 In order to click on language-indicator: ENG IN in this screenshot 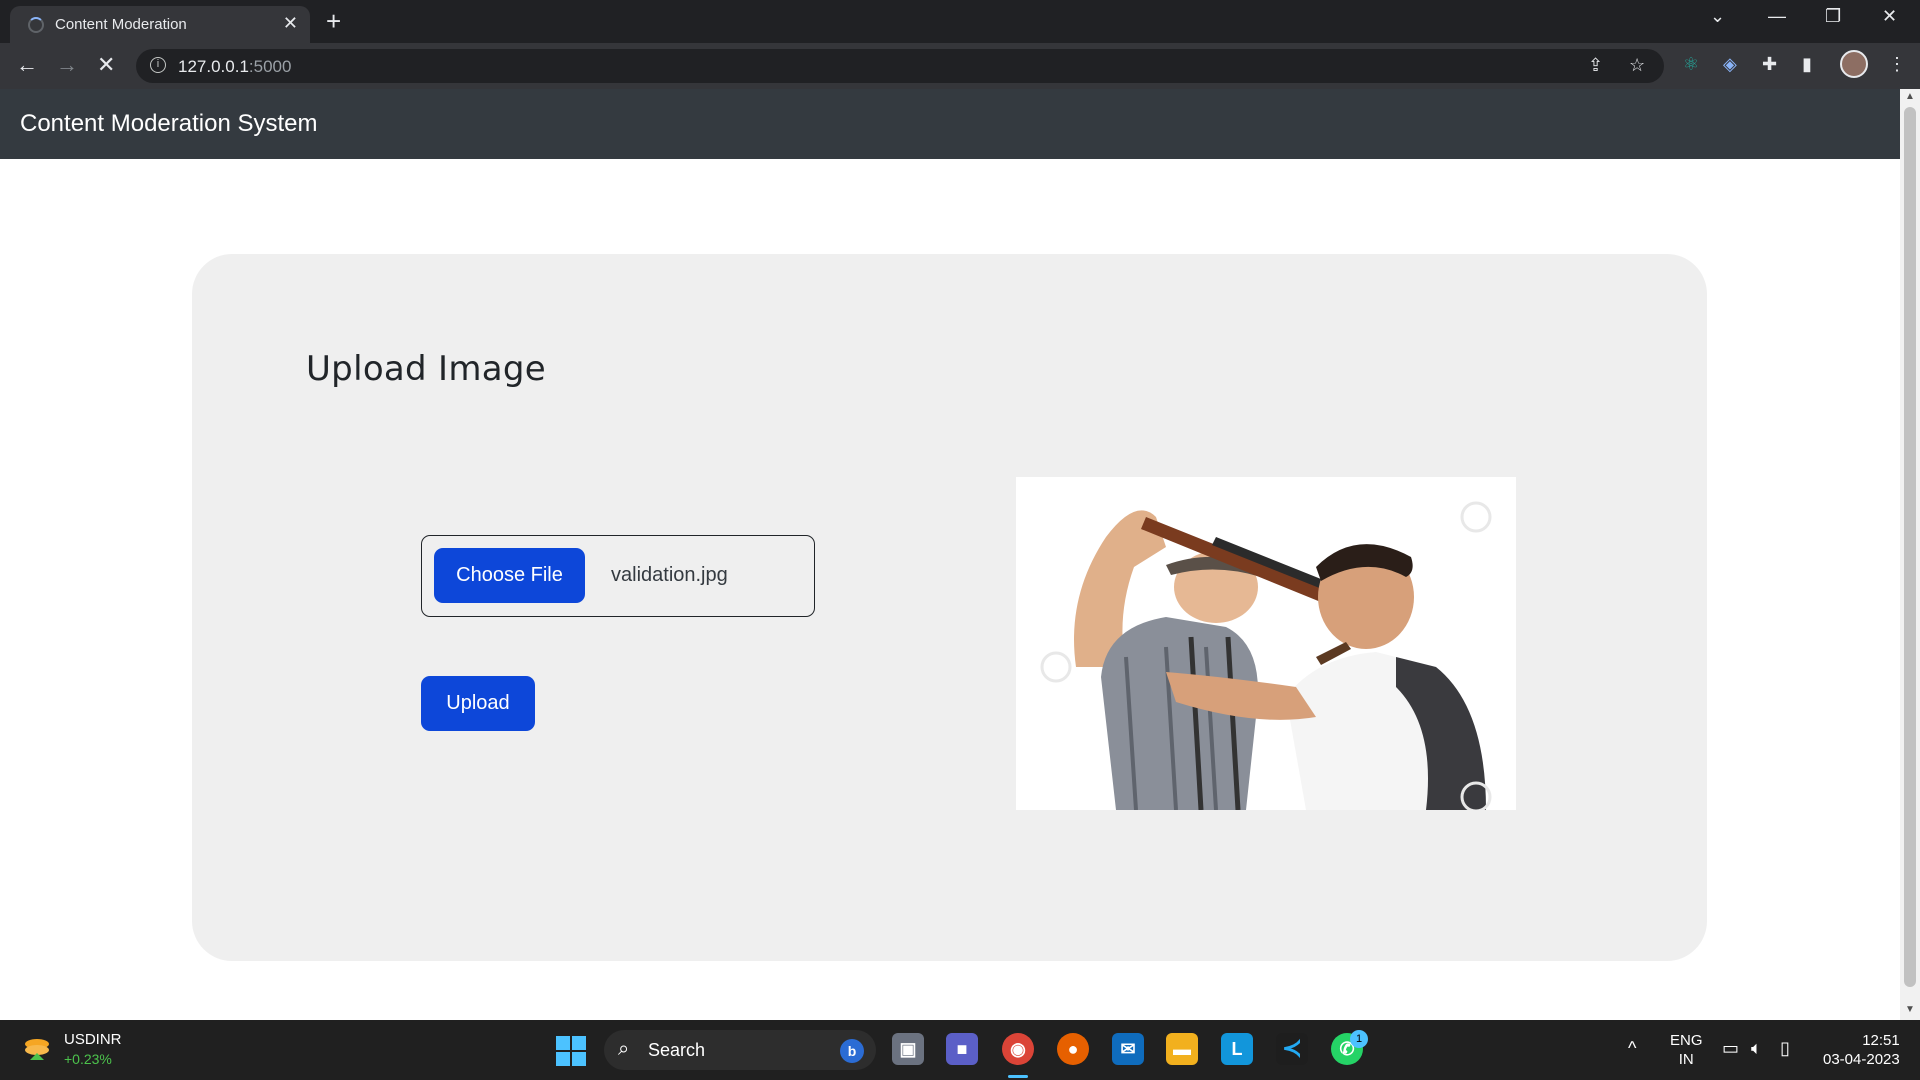, I will do `click(1686, 1050)`.